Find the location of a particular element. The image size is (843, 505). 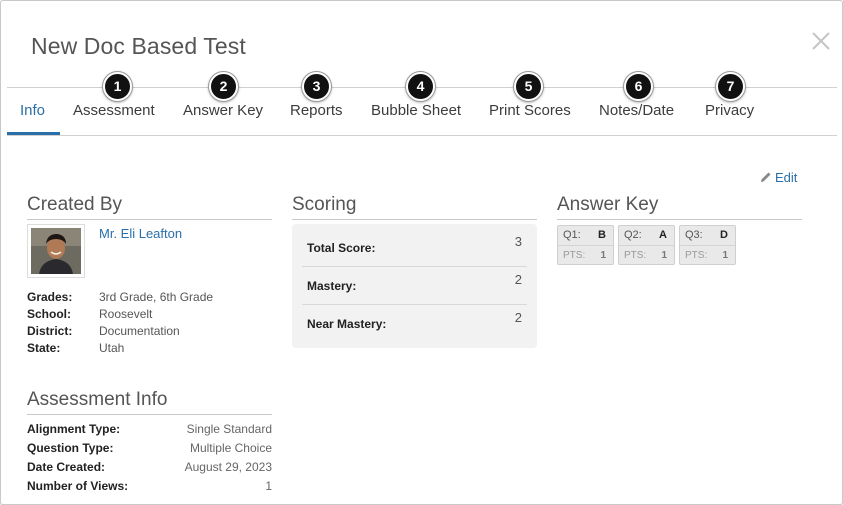

question-type-row: Question Type: Multiple Choice is located at coordinates (149, 448).